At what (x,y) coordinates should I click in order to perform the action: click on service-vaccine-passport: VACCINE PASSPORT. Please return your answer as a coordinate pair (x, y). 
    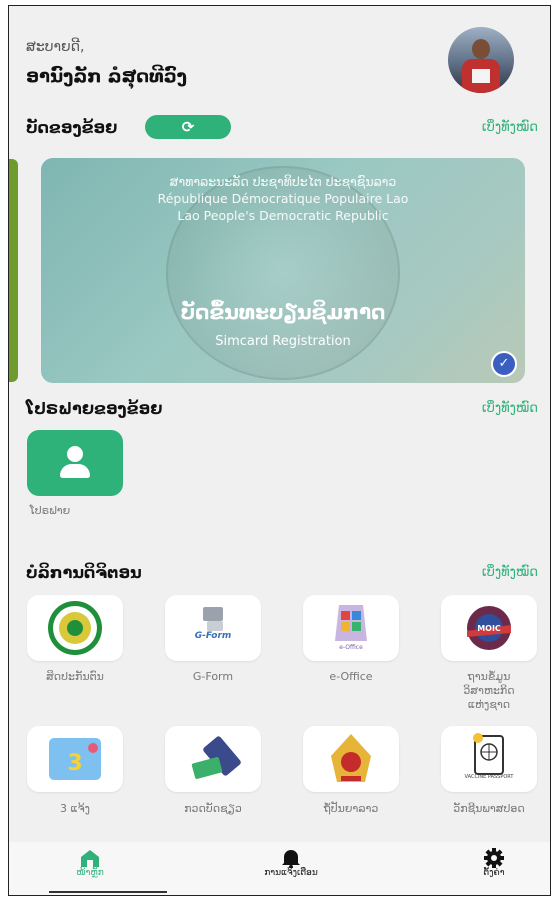
    Looking at the image, I should click on (489, 759).